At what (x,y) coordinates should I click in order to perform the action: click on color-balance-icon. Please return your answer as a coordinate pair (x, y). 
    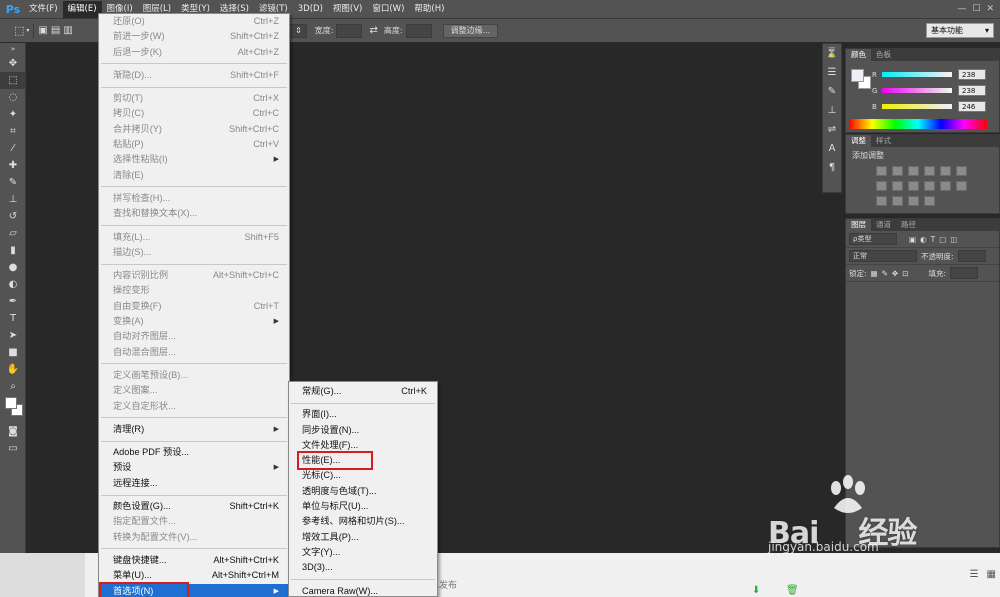
    Looking at the image, I should click on (881, 186).